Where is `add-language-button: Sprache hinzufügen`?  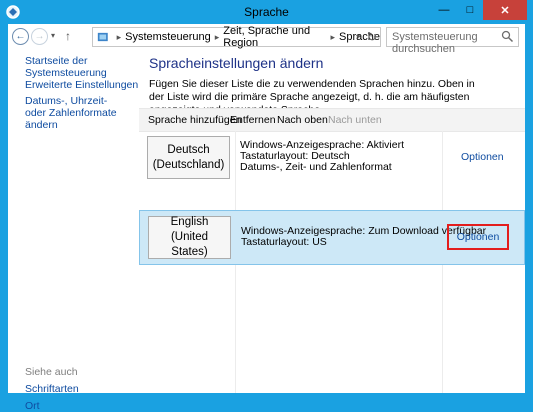 add-language-button: Sprache hinzufügen is located at coordinates (194, 120).